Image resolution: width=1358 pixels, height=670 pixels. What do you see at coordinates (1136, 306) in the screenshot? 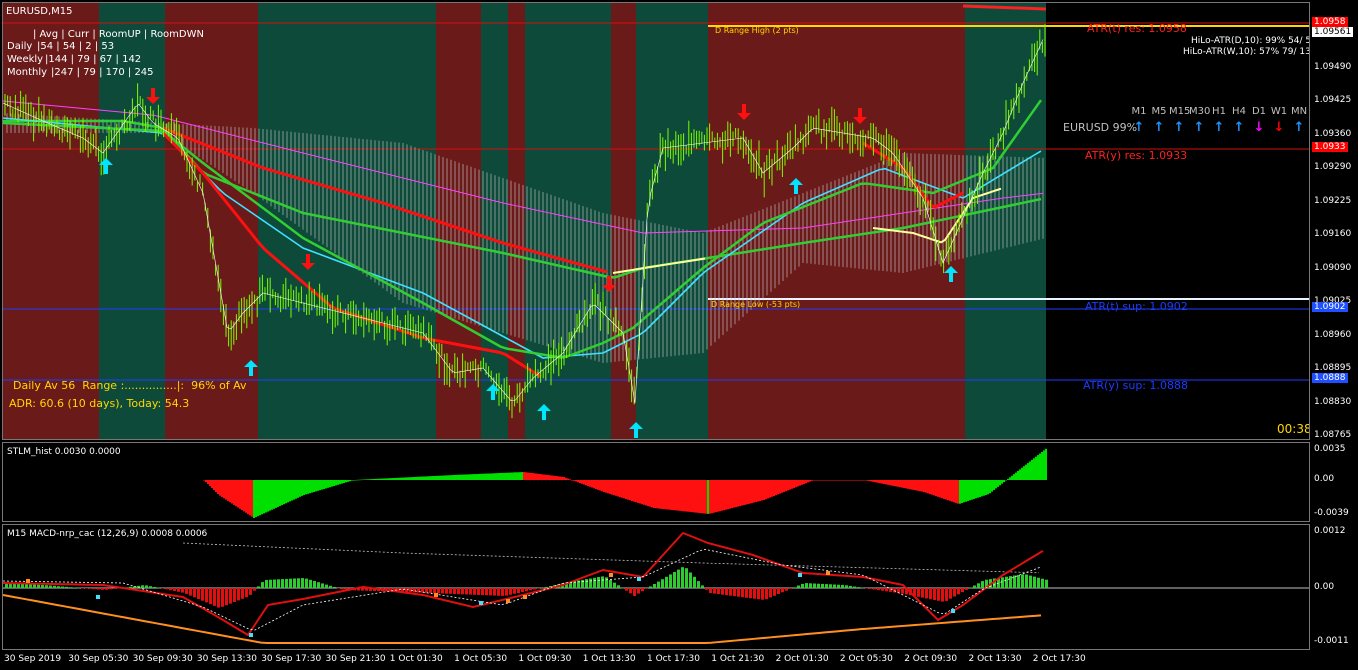
I see `atr-t-sup-label: ATR(t) sup: 1.0902` at bounding box center [1136, 306].